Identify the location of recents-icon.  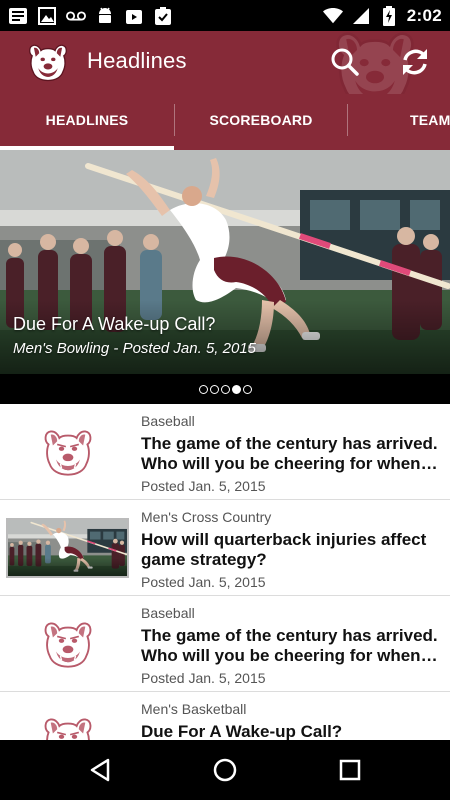
(350, 770).